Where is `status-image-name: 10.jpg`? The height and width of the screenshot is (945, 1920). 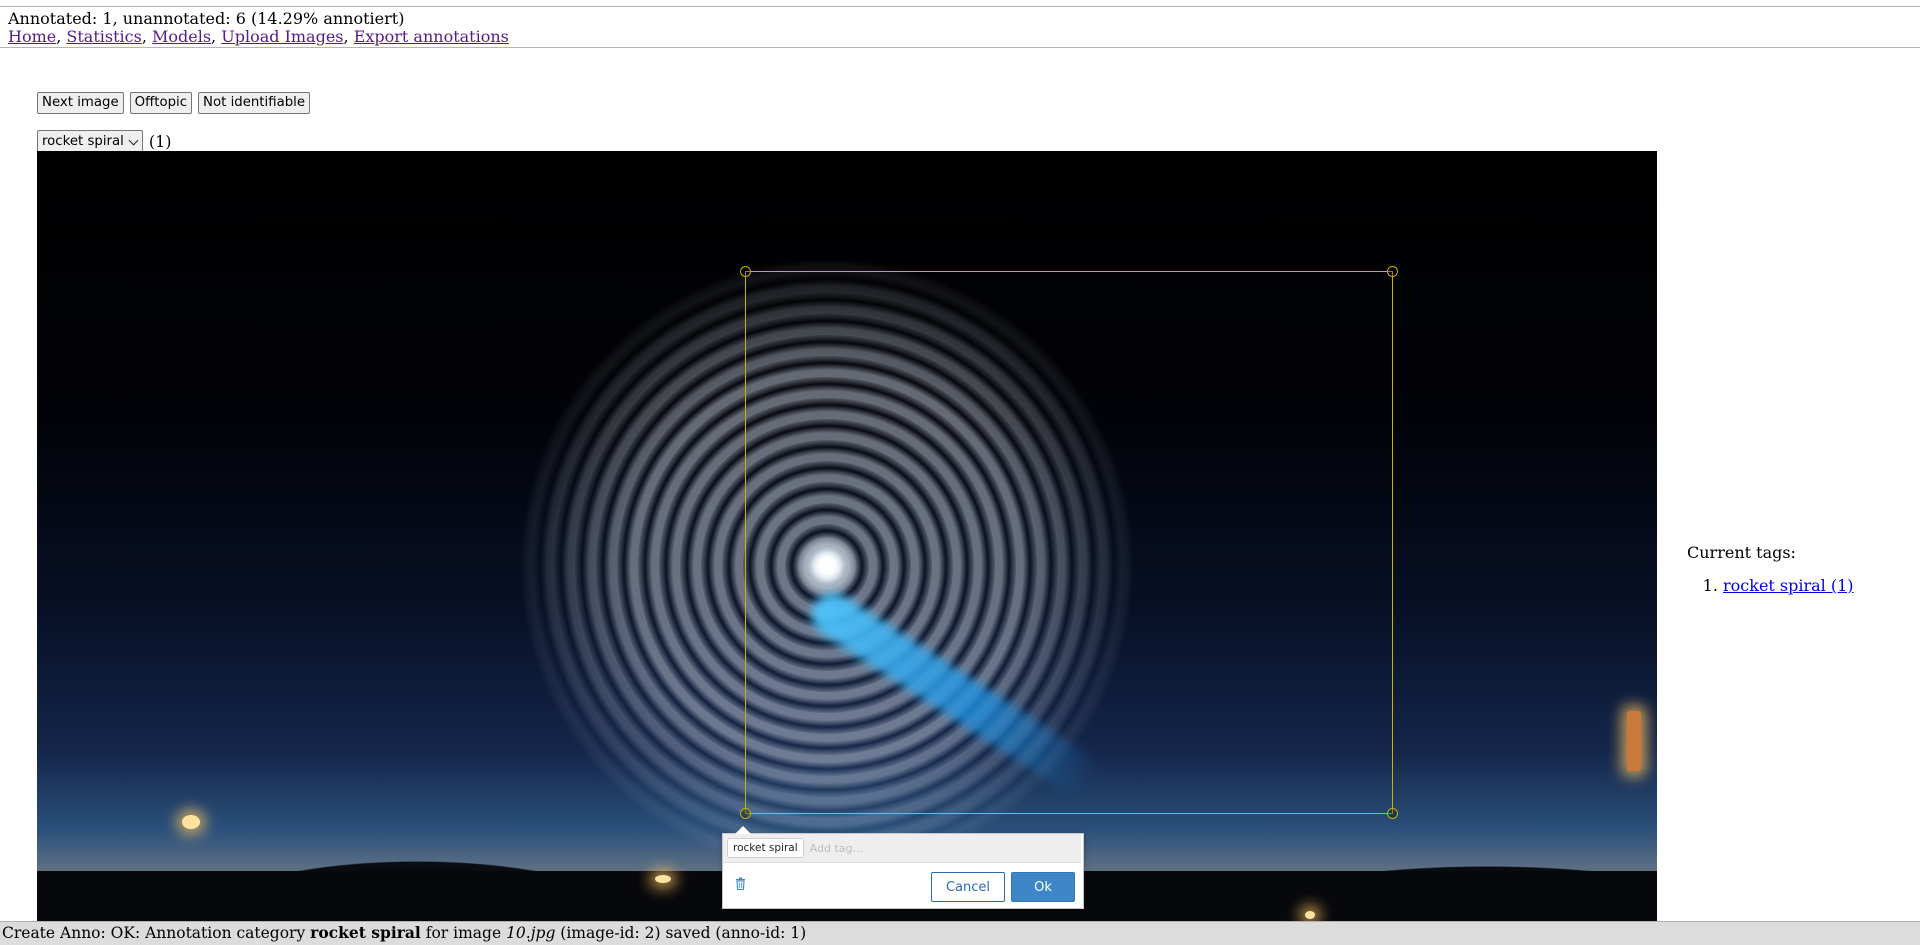 status-image-name: 10.jpg is located at coordinates (531, 933).